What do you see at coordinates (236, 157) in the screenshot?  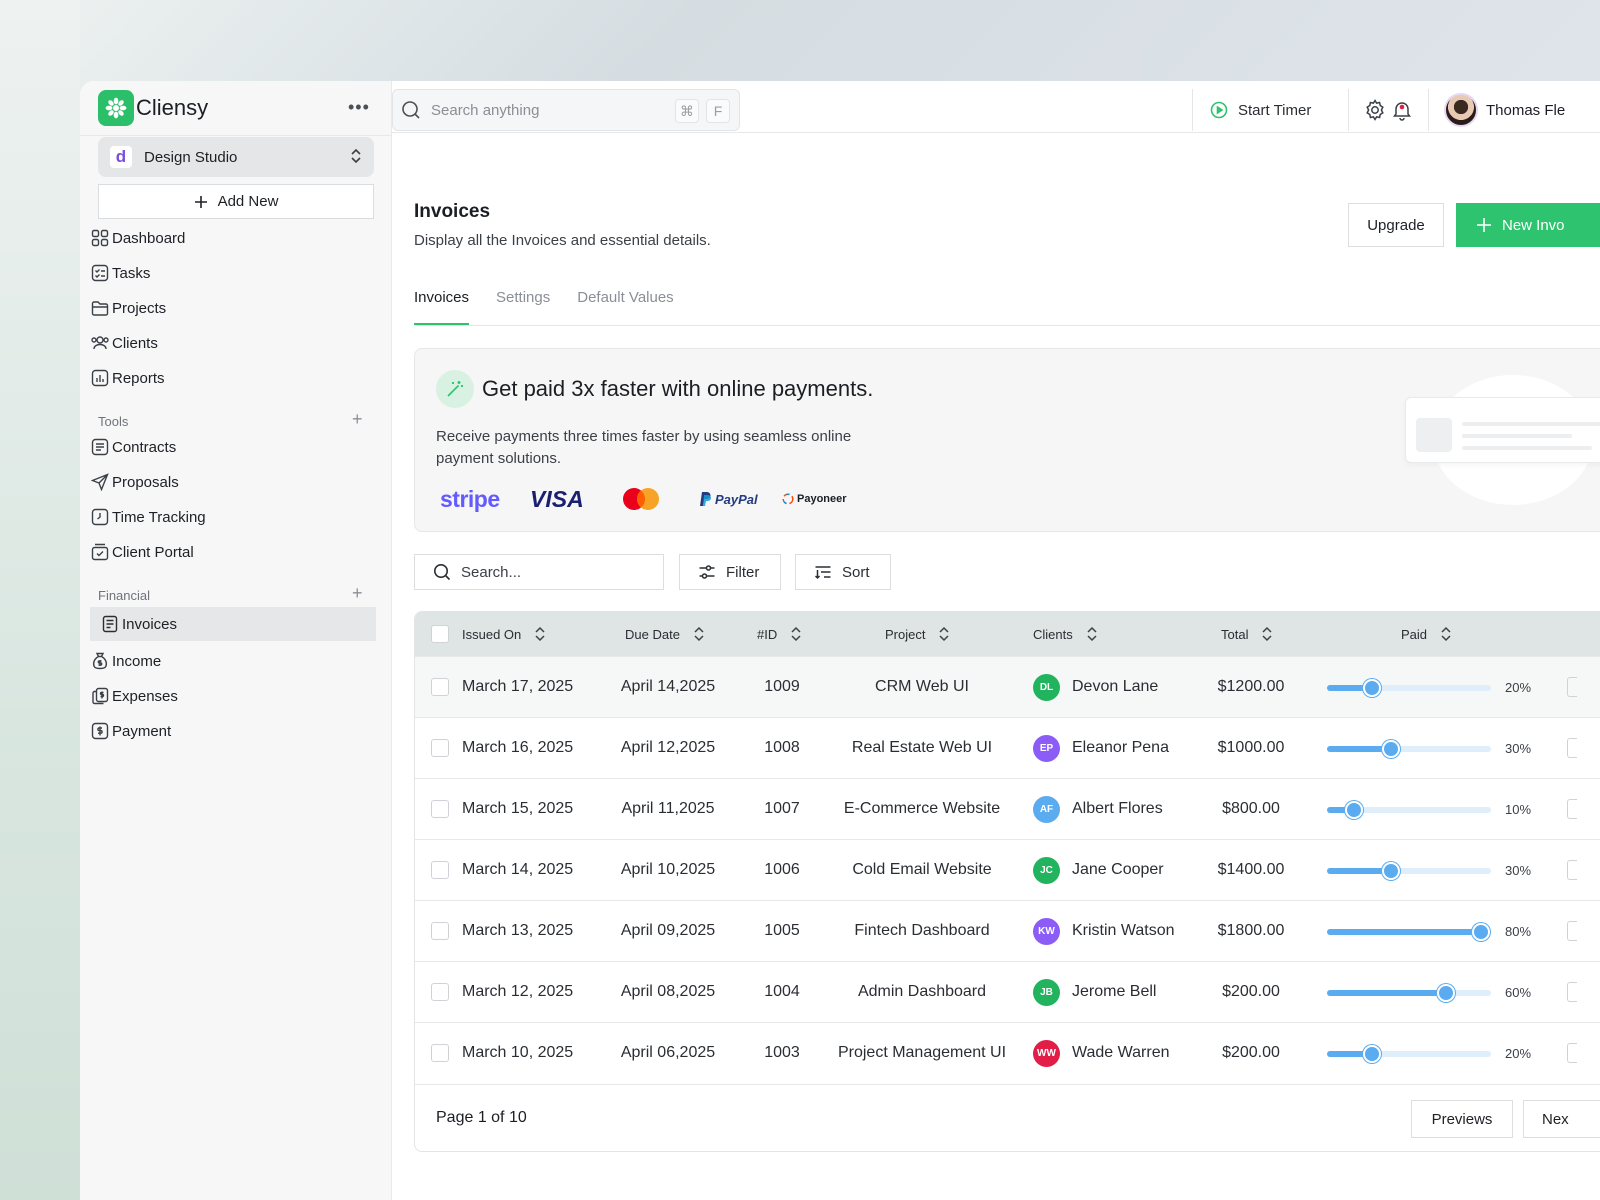 I see `workspace-switcher: d Design Studio` at bounding box center [236, 157].